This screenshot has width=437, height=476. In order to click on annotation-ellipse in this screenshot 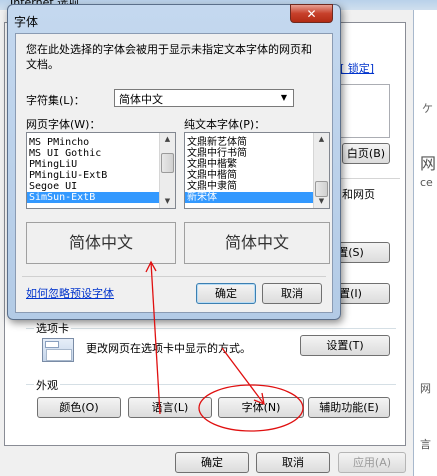, I will do `click(251, 408)`.